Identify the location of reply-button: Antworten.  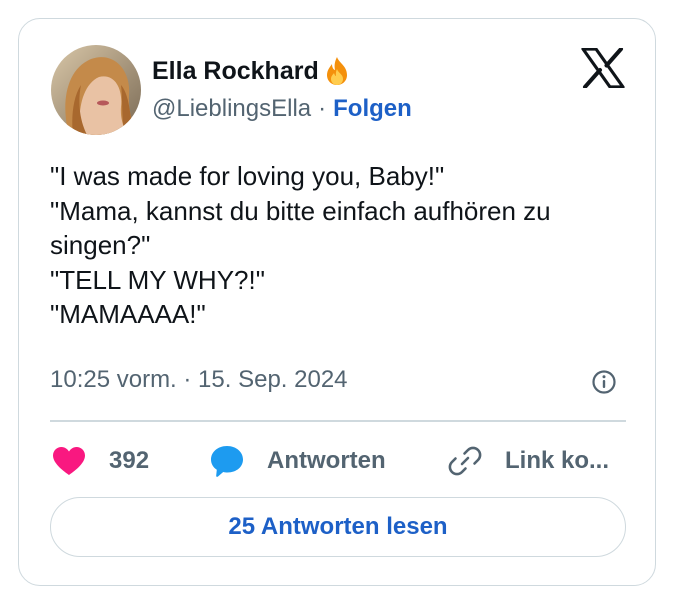
(297, 461).